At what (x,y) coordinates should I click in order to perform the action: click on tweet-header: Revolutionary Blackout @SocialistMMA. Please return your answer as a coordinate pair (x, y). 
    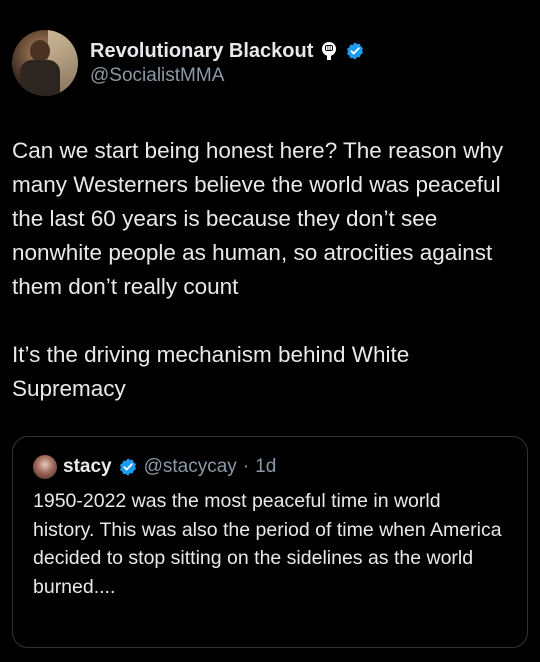
    Looking at the image, I should click on (188, 63).